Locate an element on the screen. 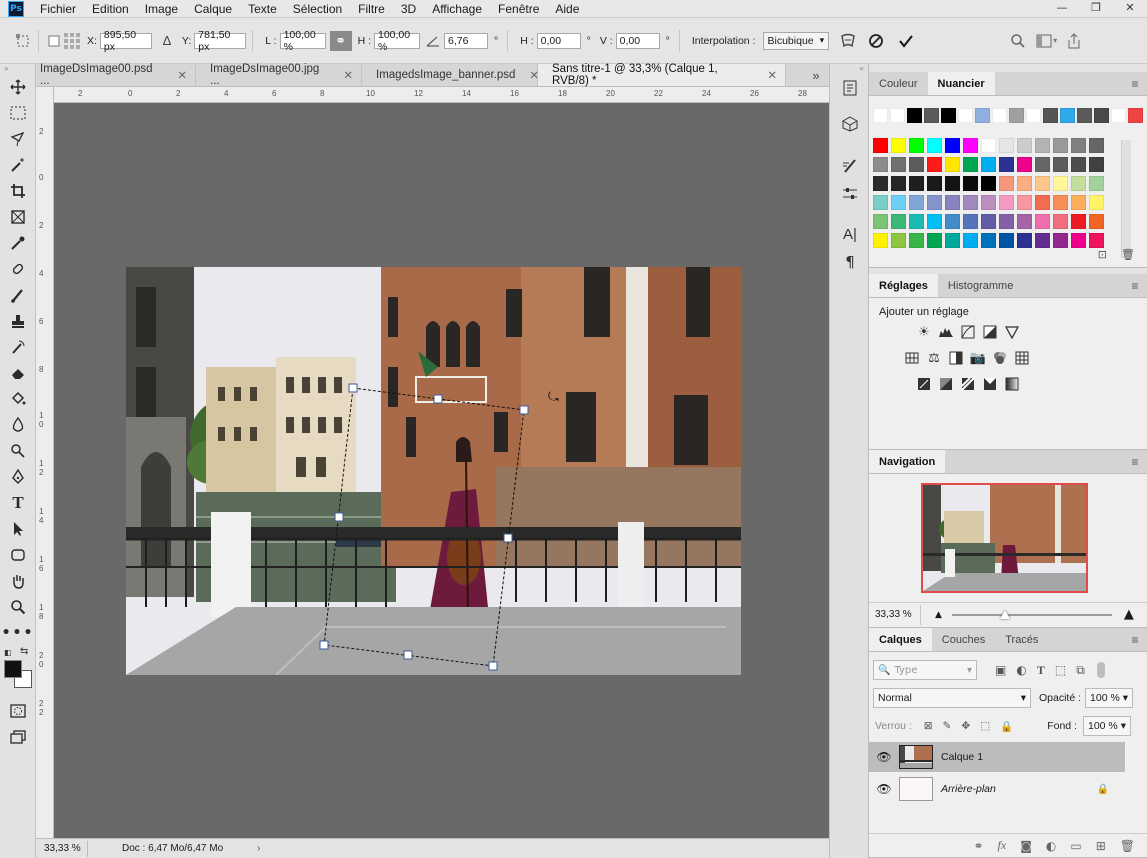  magic-wand-icon is located at coordinates (18, 165).